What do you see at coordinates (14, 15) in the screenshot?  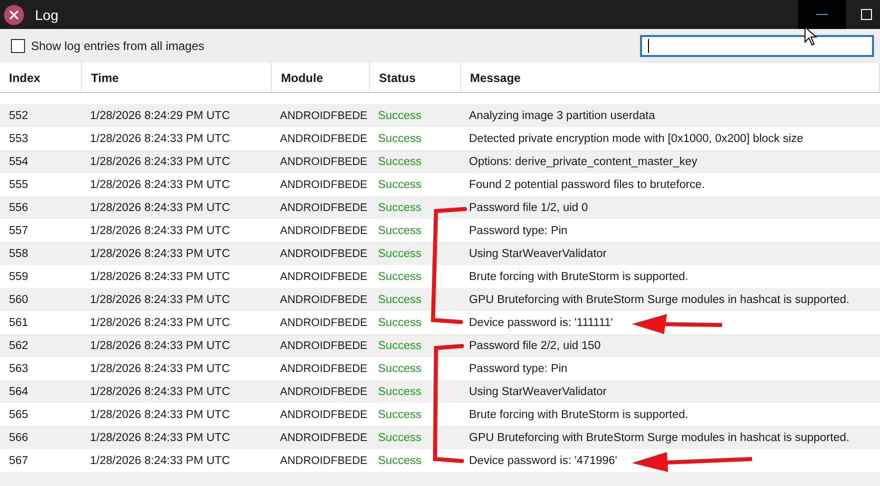 I see `close-icon` at bounding box center [14, 15].